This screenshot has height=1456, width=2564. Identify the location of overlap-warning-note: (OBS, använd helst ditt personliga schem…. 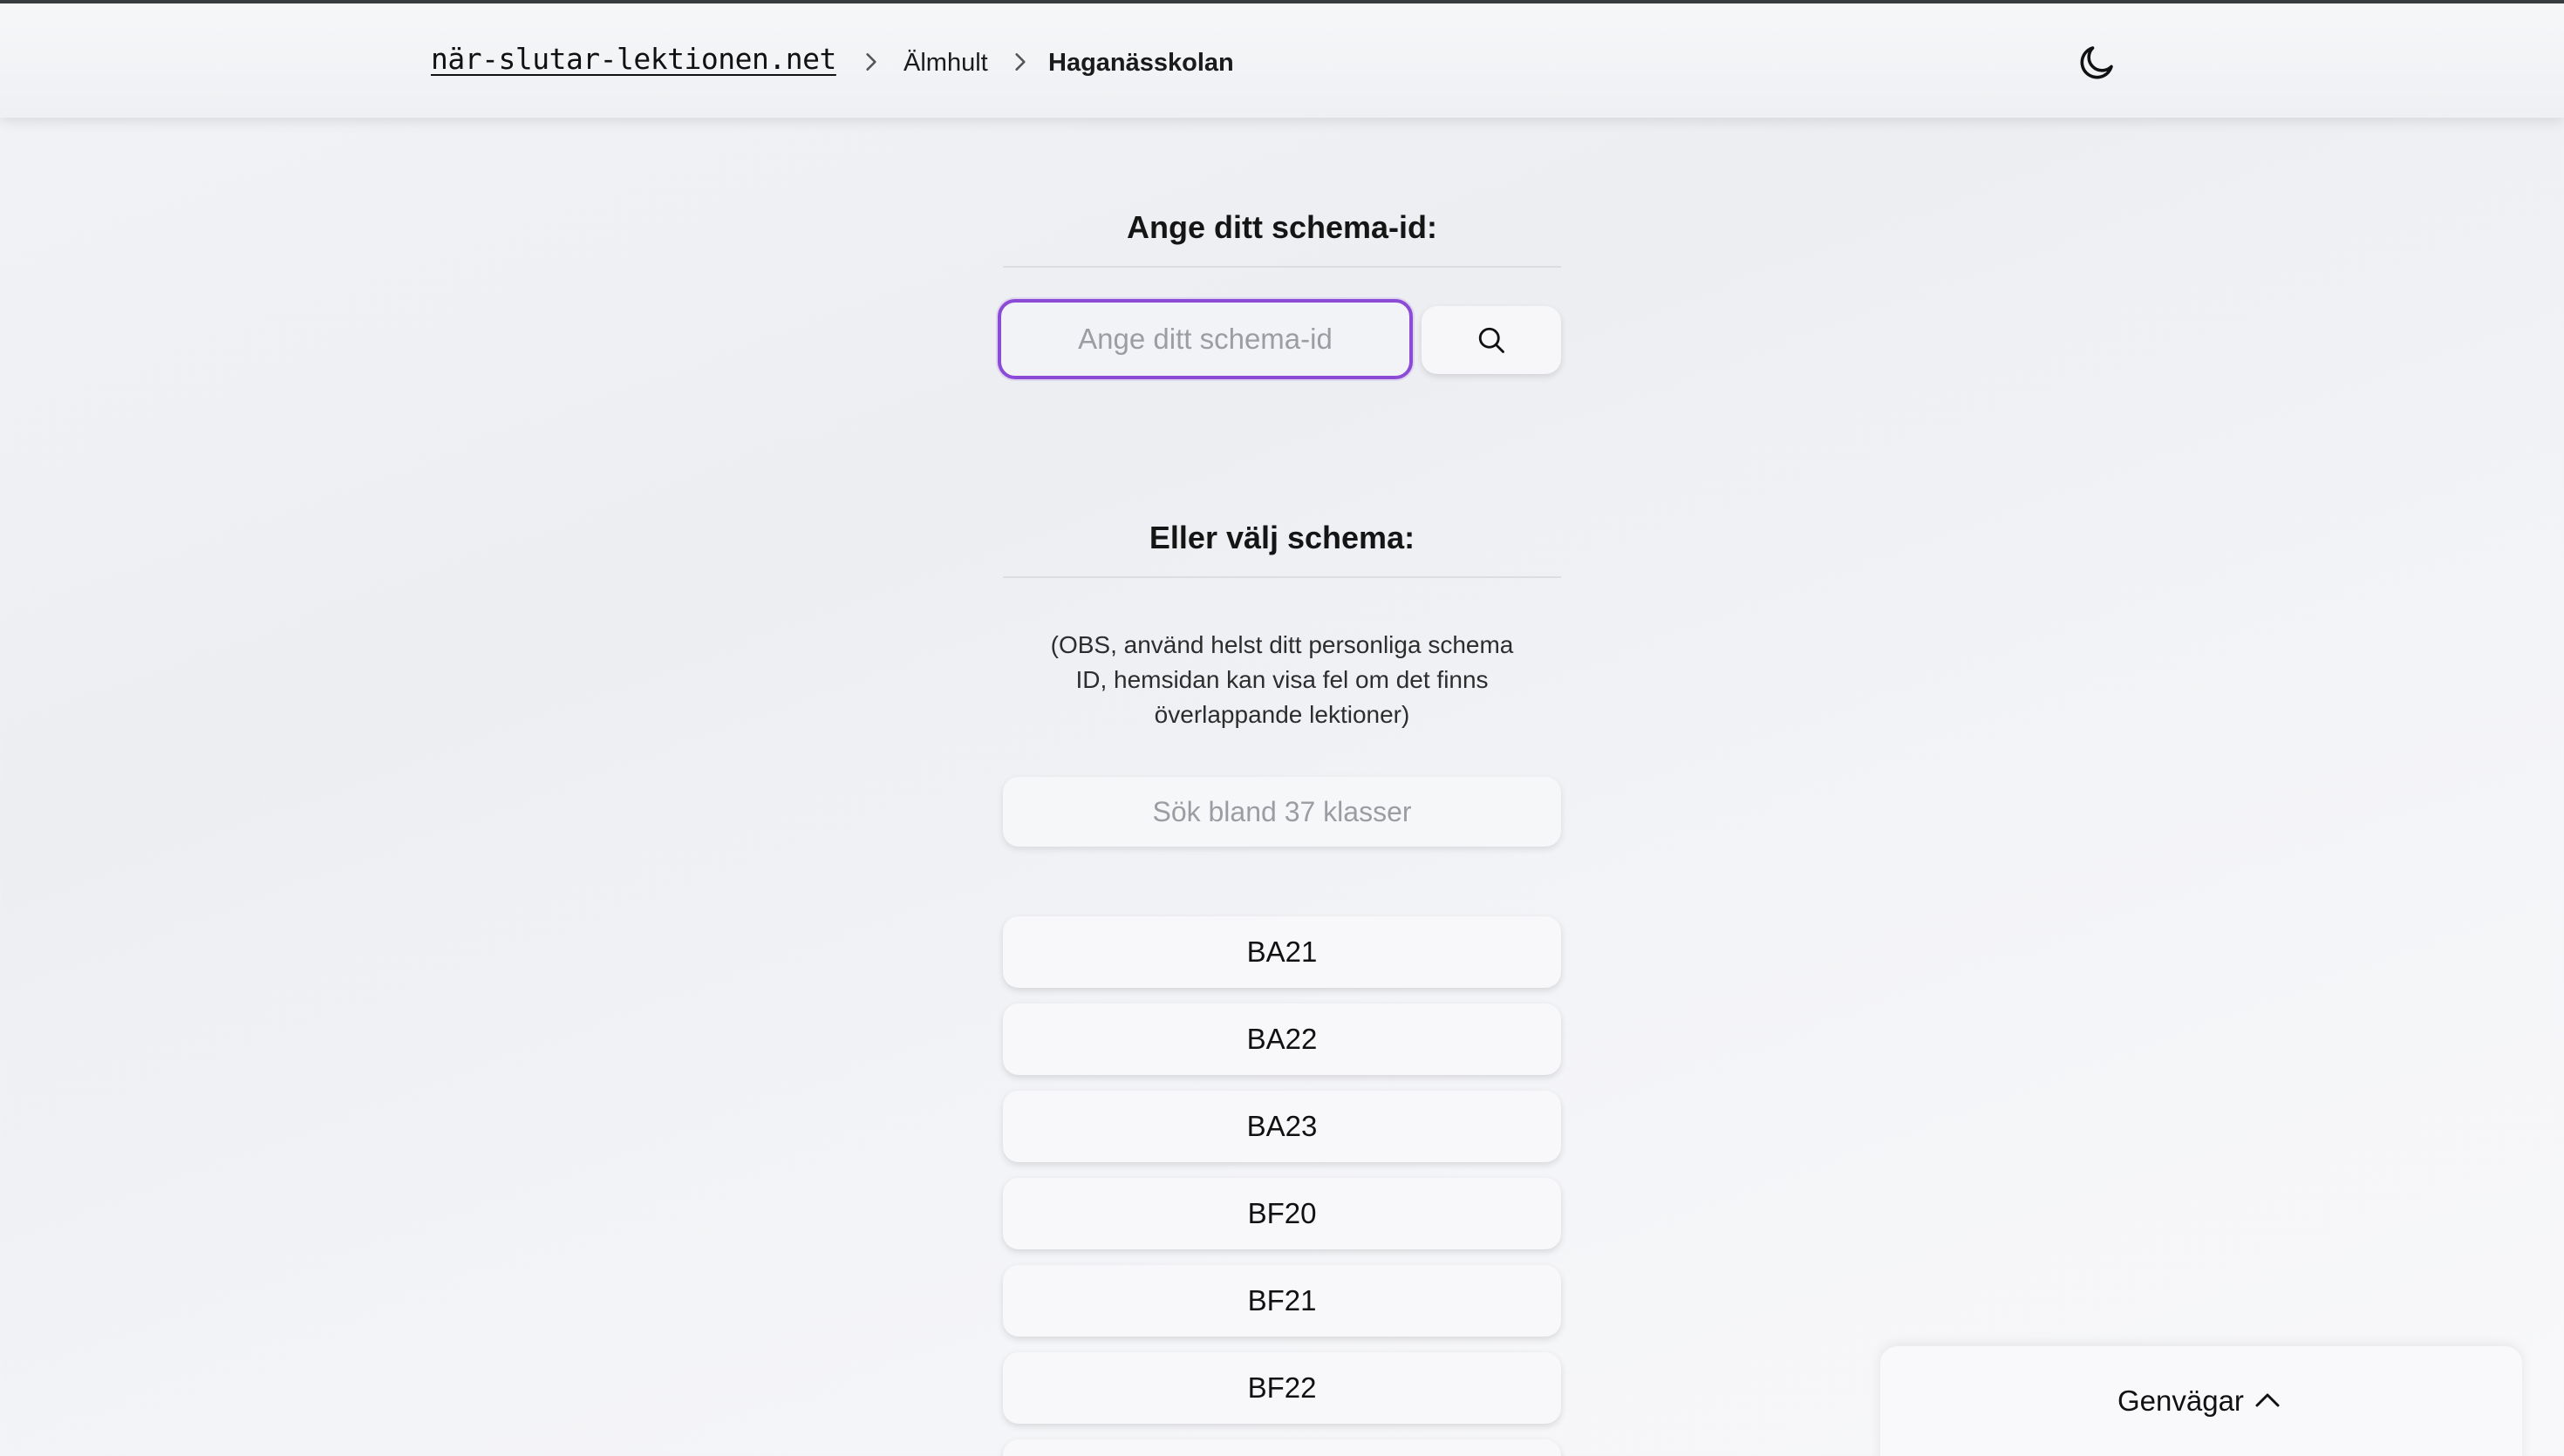
(1282, 679).